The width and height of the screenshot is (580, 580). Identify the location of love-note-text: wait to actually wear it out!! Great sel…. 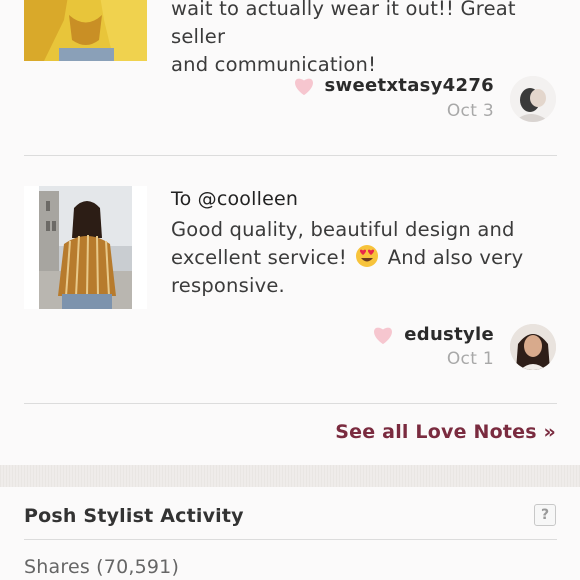
(366, 39).